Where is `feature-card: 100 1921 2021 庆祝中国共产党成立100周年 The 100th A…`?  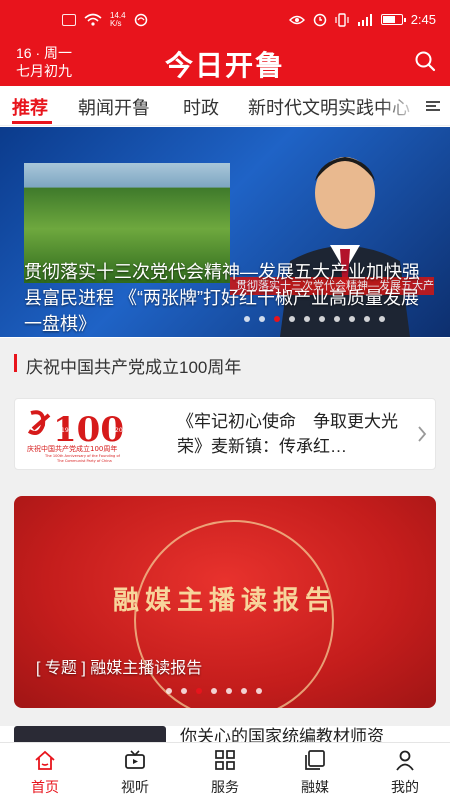
feature-card: 100 1921 2021 庆祝中国共产党成立100周年 The 100th A… is located at coordinates (225, 434).